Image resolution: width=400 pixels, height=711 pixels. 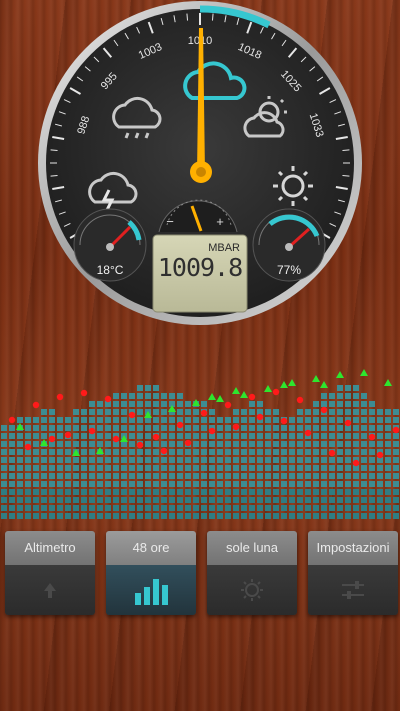 What do you see at coordinates (50, 548) in the screenshot?
I see `tab-altimetro-label: Altimetro` at bounding box center [50, 548].